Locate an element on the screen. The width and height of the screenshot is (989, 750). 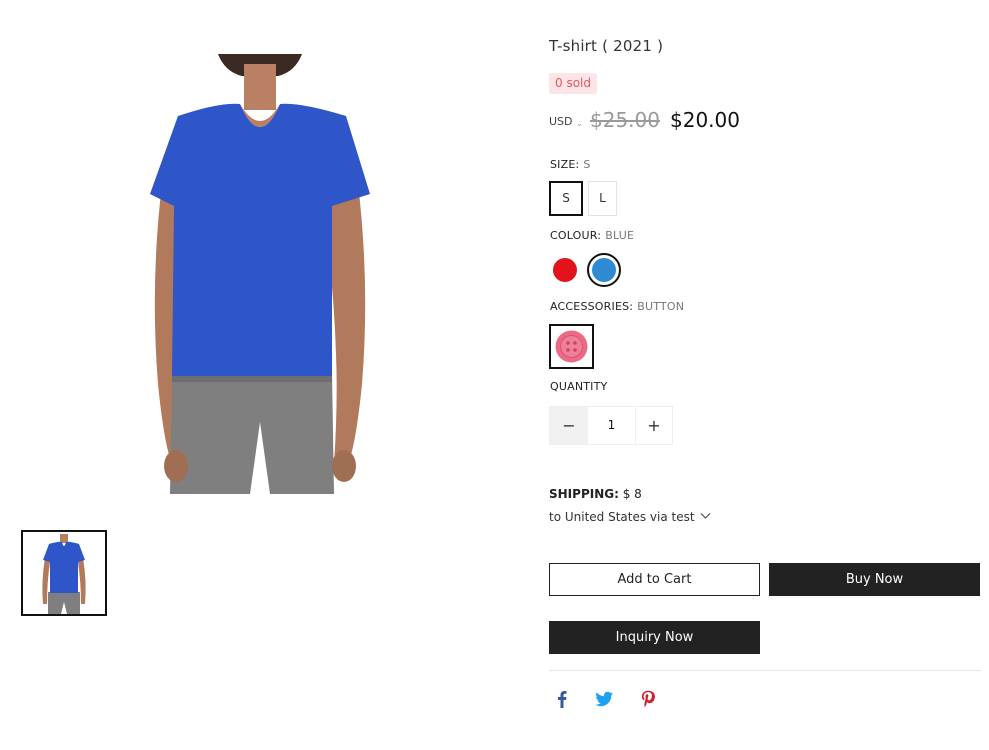
colour-swatch-blue is located at coordinates (604, 270).